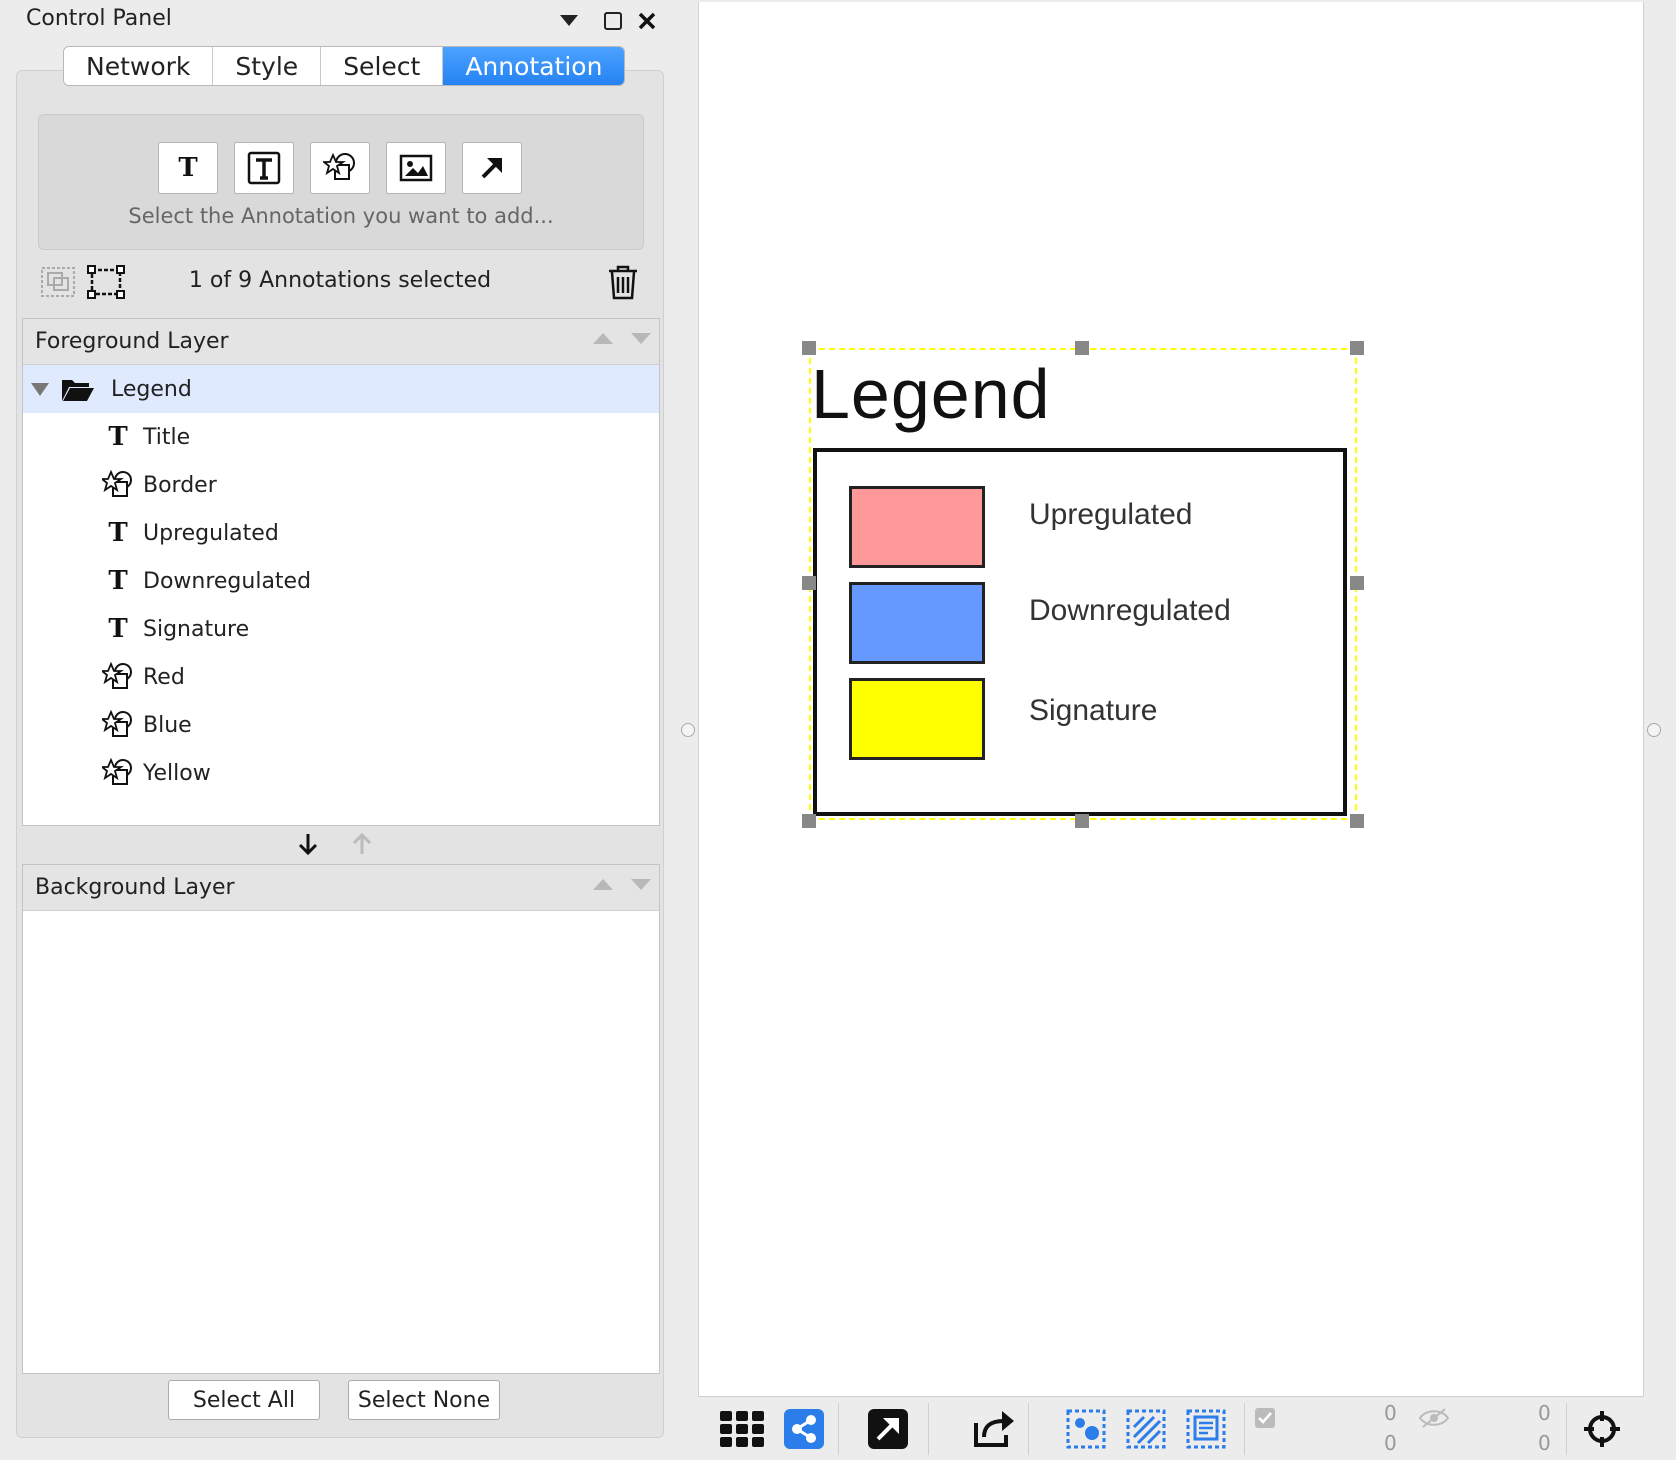 Image resolution: width=1676 pixels, height=1460 pixels. I want to click on arrow-down-icon, so click(308, 844).